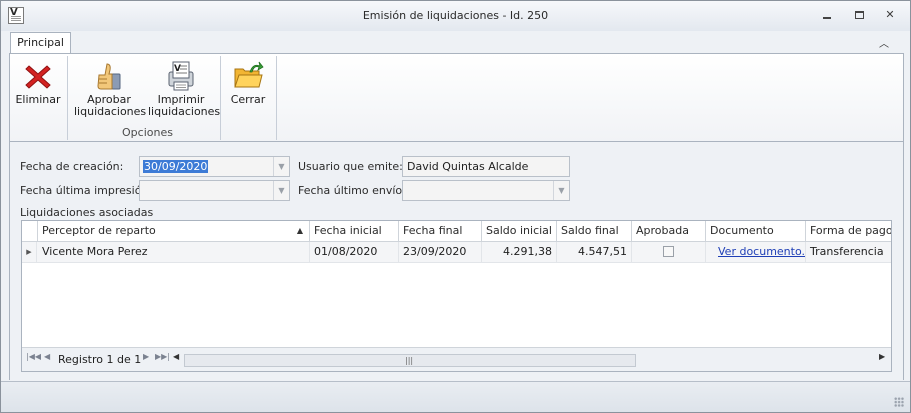 The height and width of the screenshot is (413, 911). What do you see at coordinates (468, 166) in the screenshot?
I see `usuario-emite-value: David Quintas Alcalde` at bounding box center [468, 166].